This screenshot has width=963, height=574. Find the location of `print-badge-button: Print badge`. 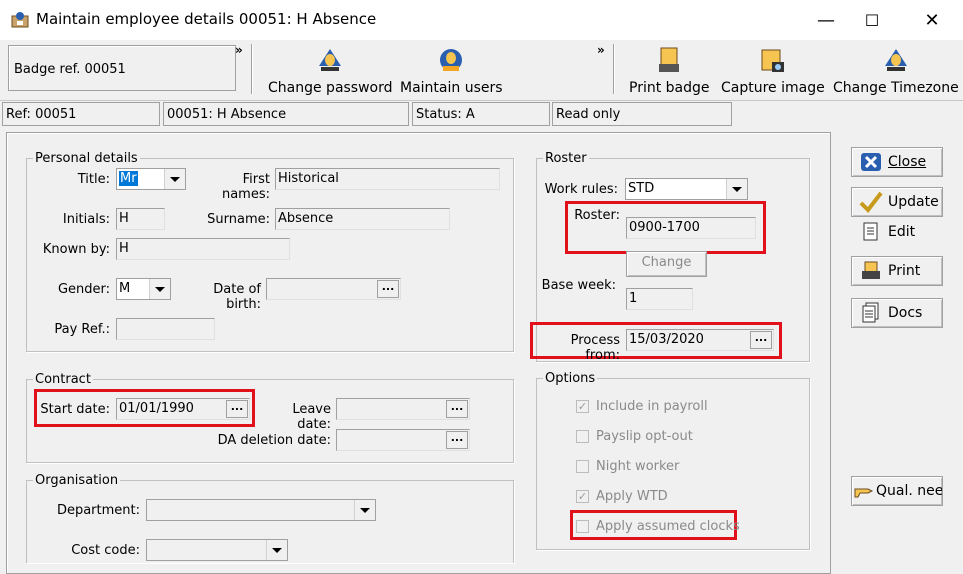

print-badge-button: Print badge is located at coordinates (669, 71).